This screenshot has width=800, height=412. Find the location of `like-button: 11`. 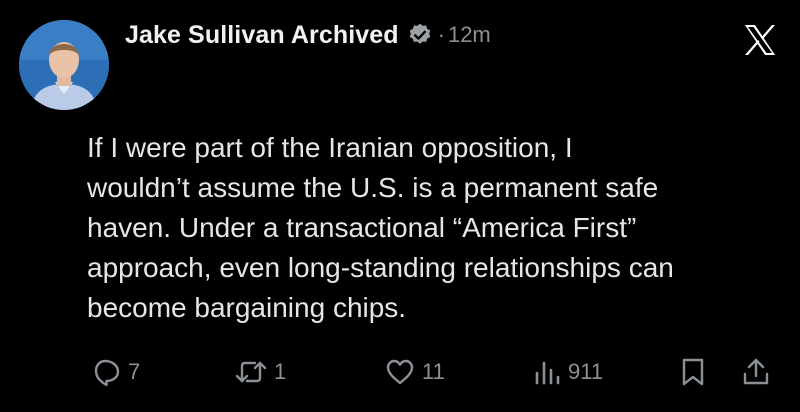

like-button: 11 is located at coordinates (414, 372).